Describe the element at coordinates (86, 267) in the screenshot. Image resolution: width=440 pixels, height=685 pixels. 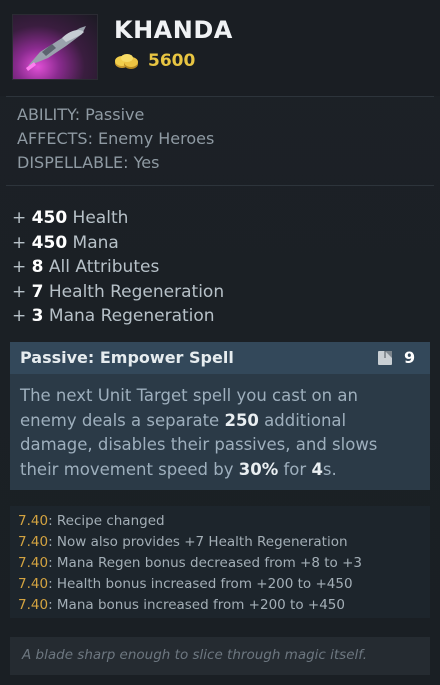
I see `stat-all-attributes: + 8 All Attributes` at that location.